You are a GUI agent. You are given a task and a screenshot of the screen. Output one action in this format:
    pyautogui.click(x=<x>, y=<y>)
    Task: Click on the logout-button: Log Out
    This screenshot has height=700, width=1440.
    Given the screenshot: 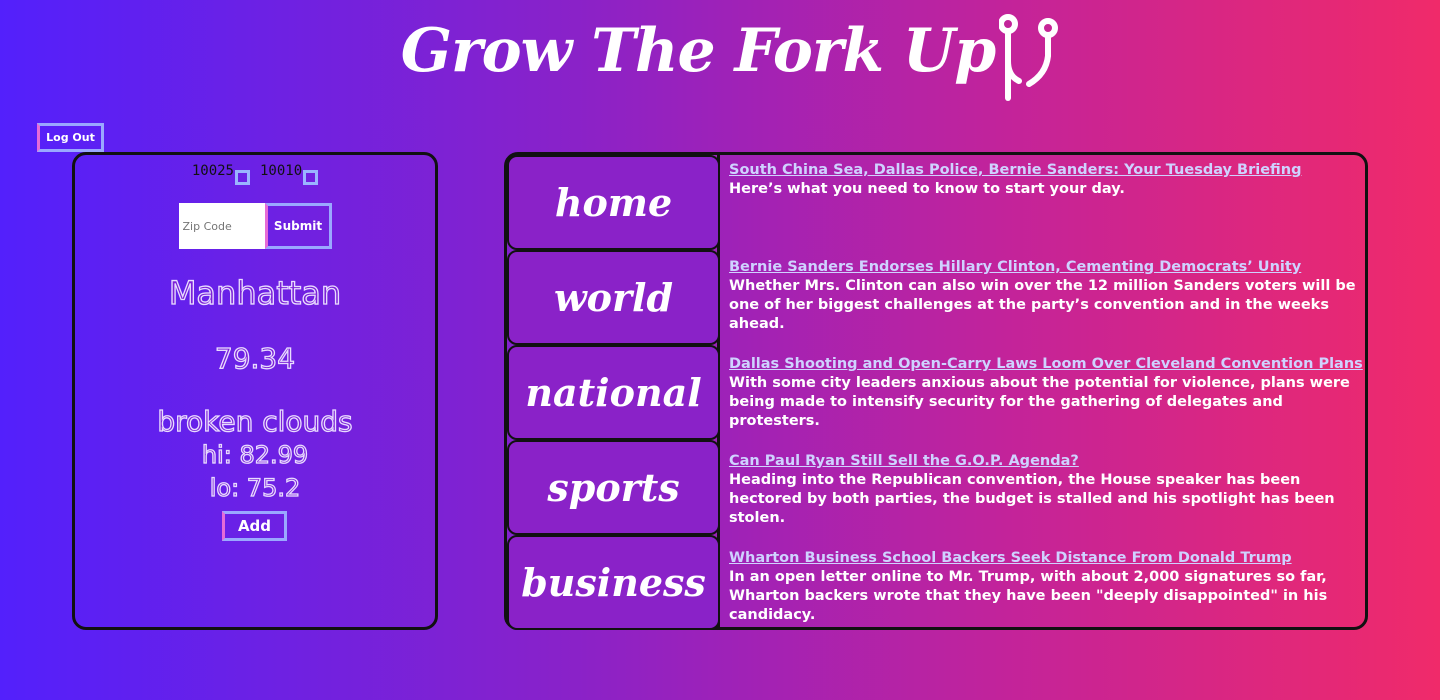 What is the action you would take?
    pyautogui.click(x=70, y=137)
    